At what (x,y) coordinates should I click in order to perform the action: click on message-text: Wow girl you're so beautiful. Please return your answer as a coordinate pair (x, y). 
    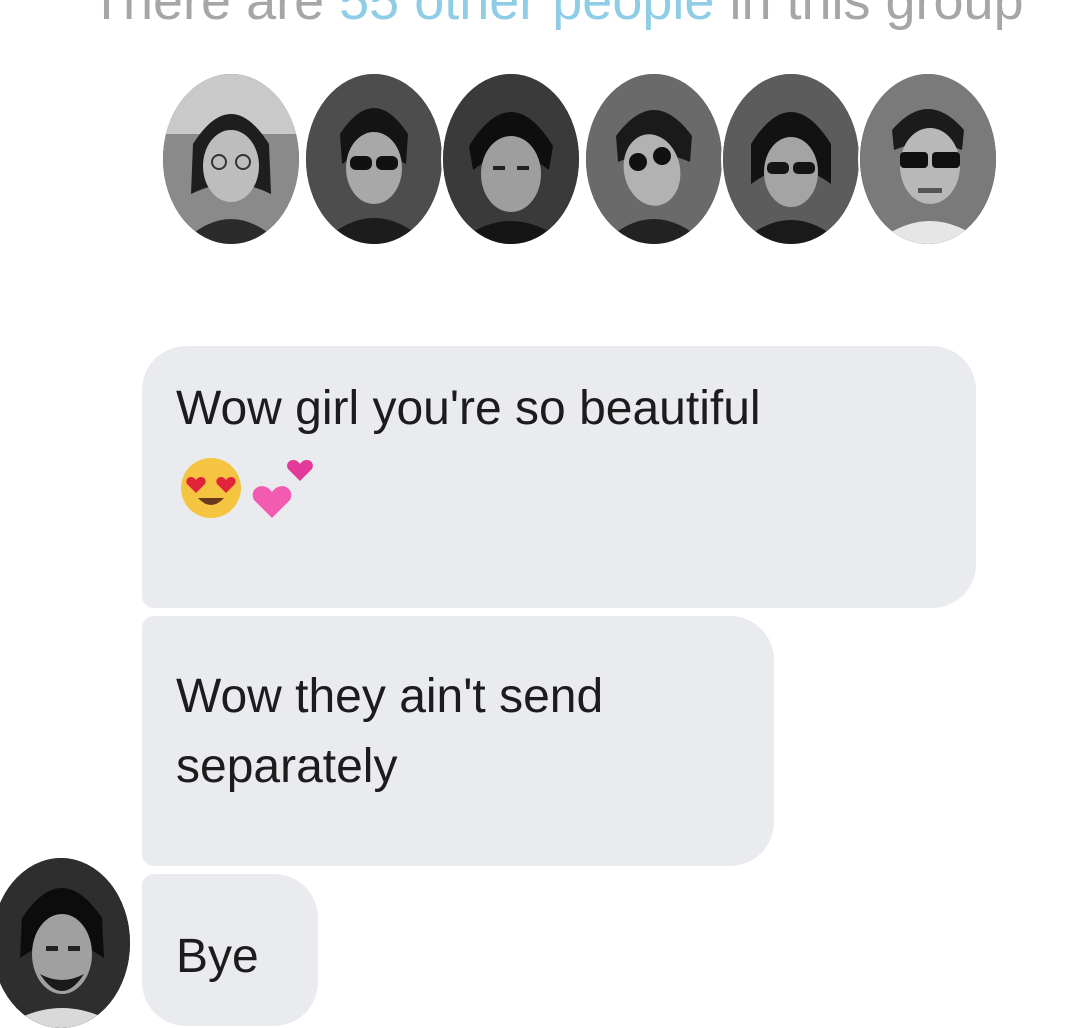
    Looking at the image, I should click on (468, 408).